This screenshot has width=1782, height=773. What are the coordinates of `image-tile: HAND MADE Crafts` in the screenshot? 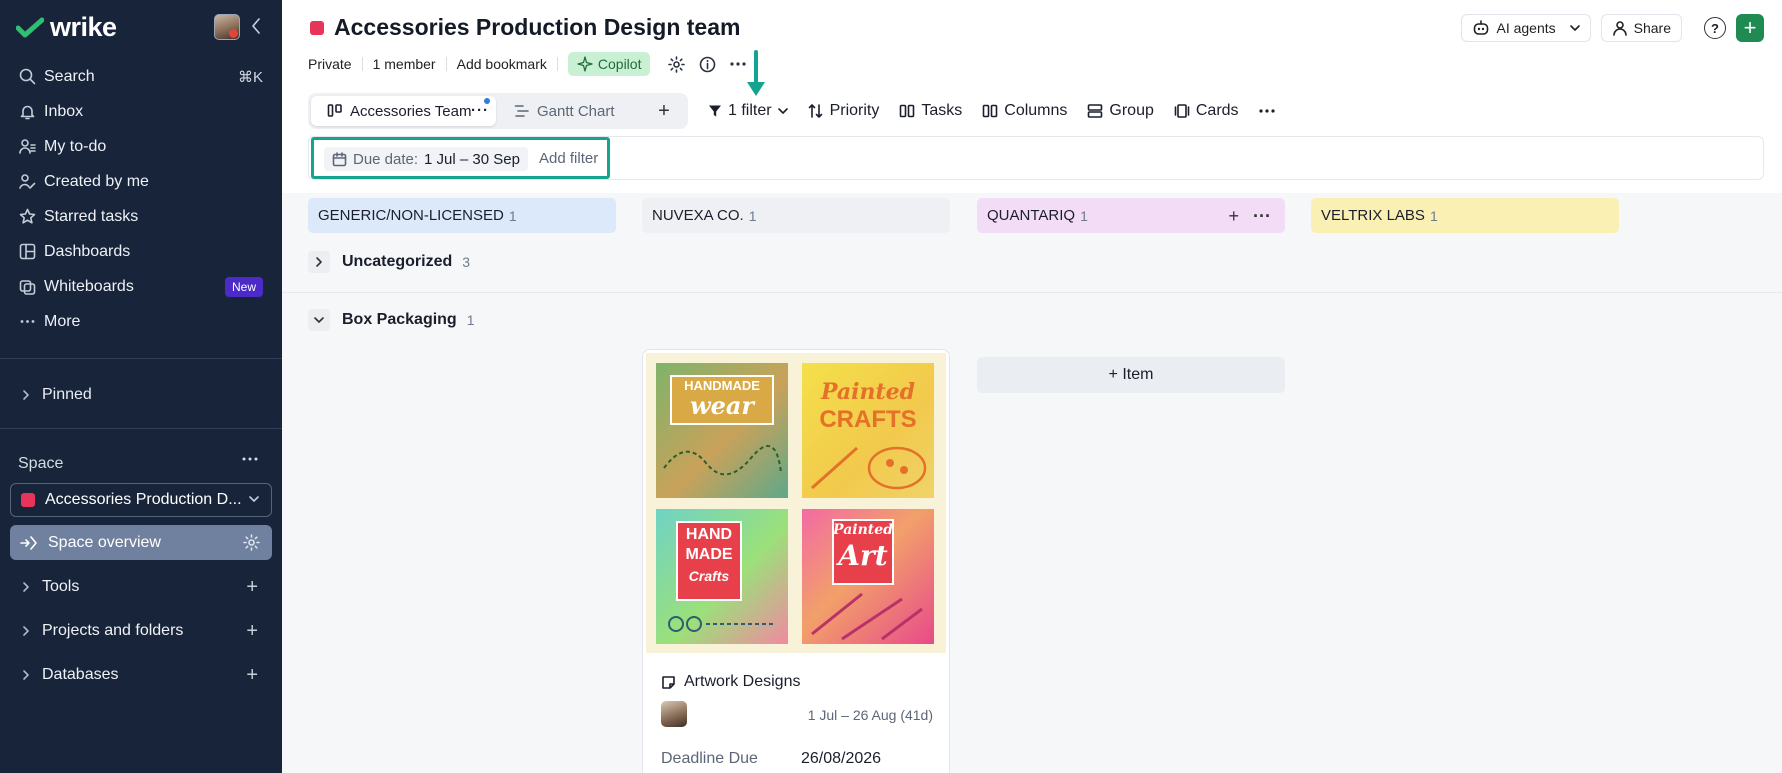 It's located at (722, 576).